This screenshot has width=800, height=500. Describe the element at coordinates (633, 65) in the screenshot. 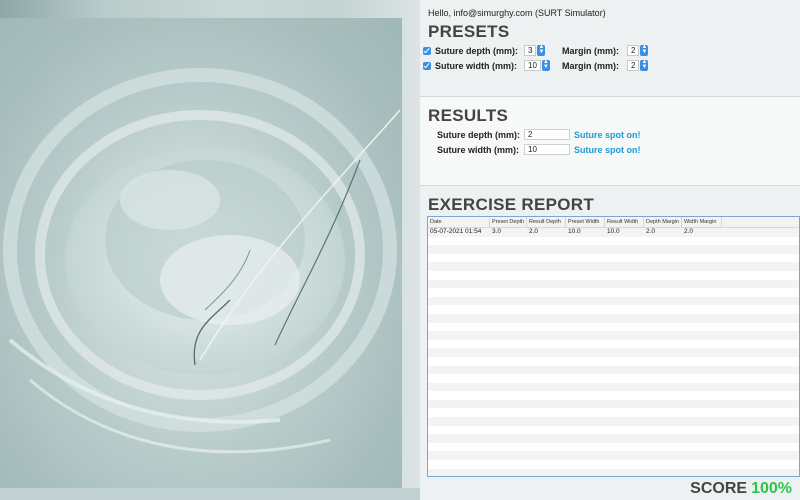

I see `preset-width-margin-value: 2` at that location.